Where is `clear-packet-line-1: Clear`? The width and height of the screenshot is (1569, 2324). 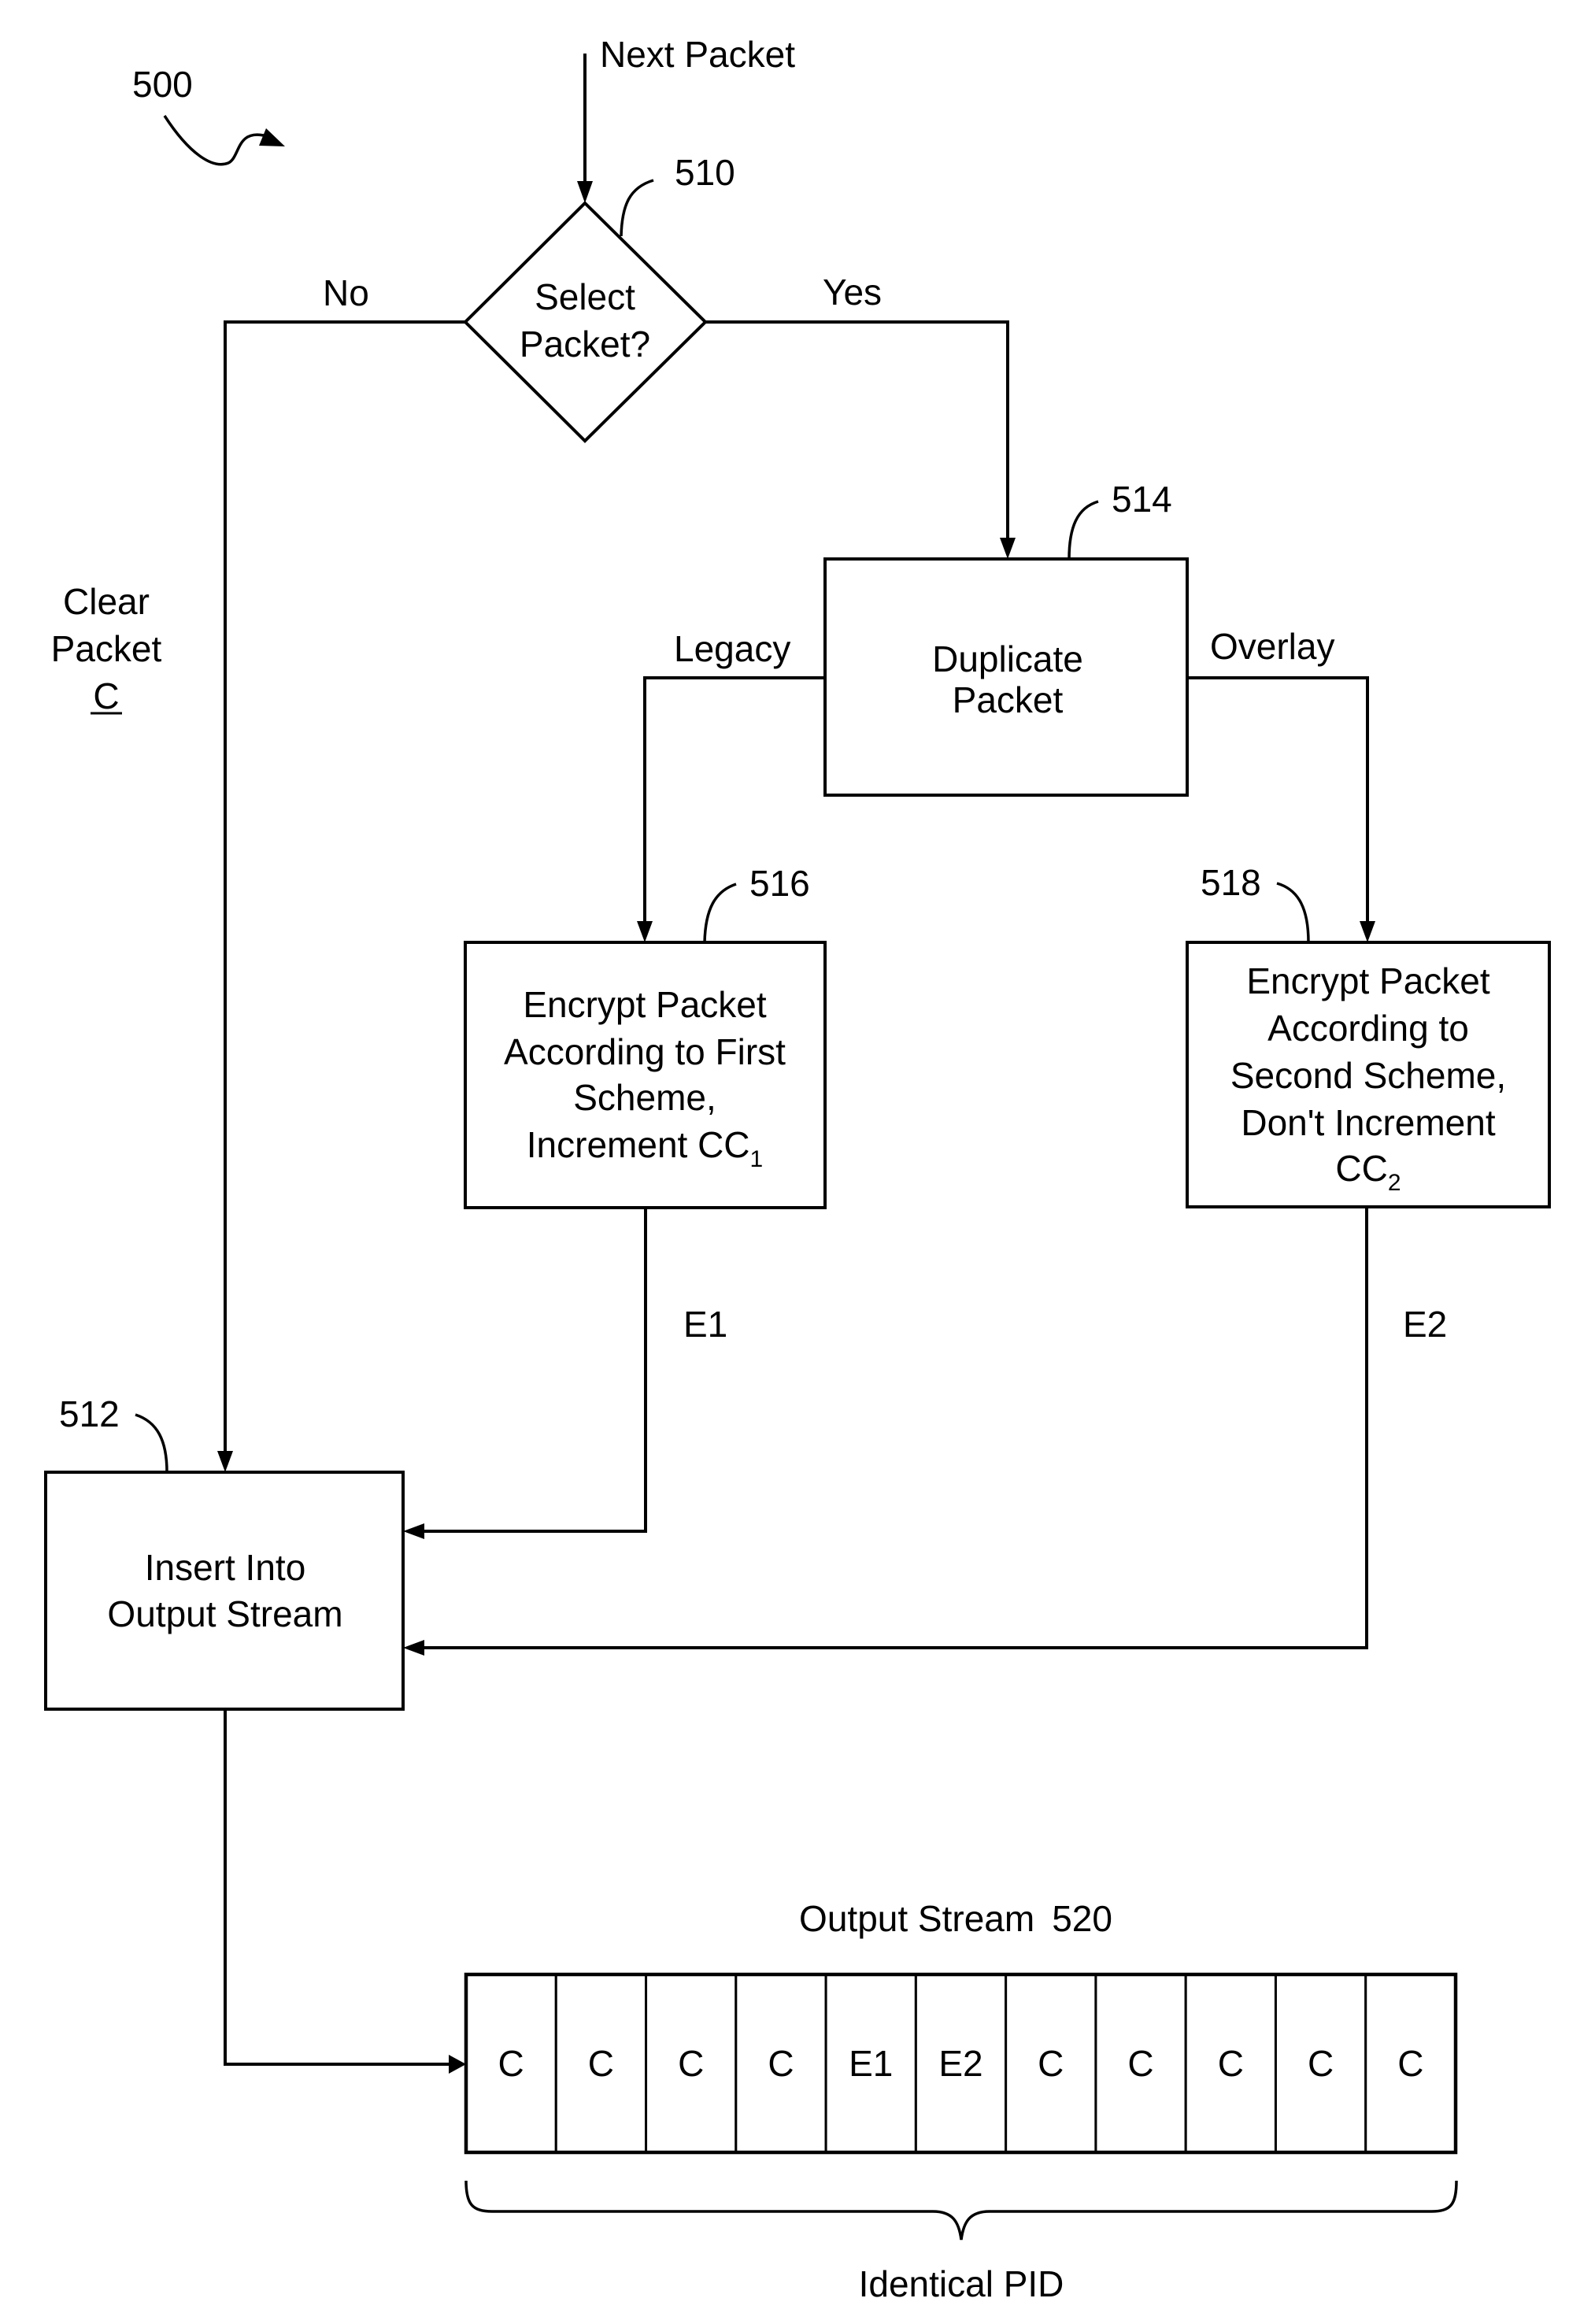
clear-packet-line-1: Clear is located at coordinates (106, 601).